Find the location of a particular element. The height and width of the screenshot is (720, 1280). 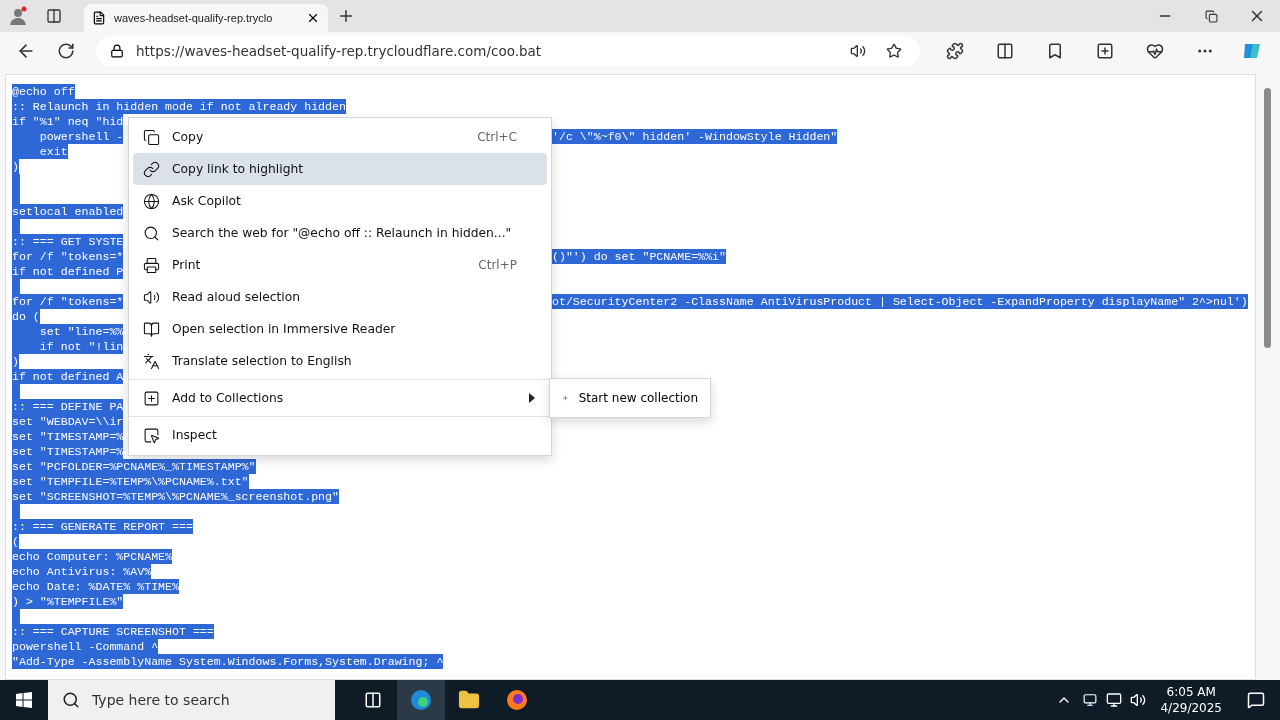

translate-icon is located at coordinates (151, 361).